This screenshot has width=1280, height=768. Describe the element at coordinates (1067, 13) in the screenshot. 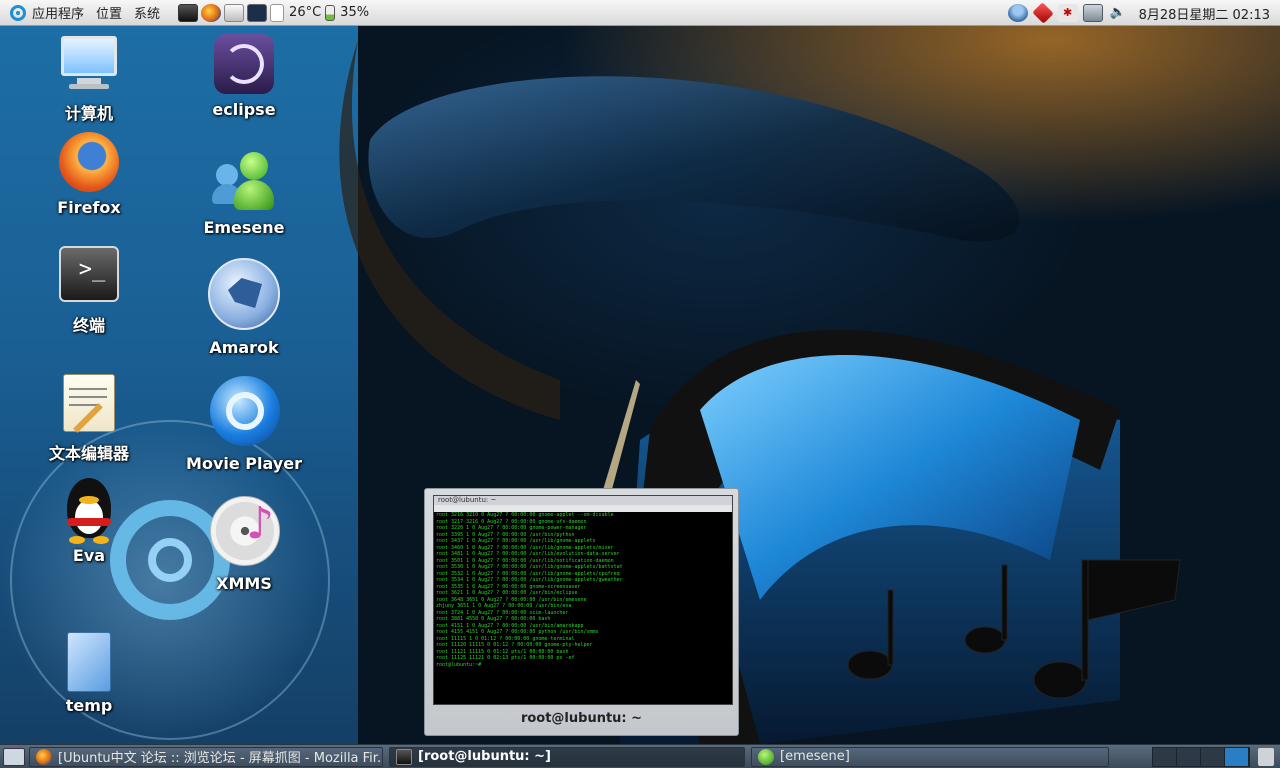

I see `input-method-icon: ✱` at that location.